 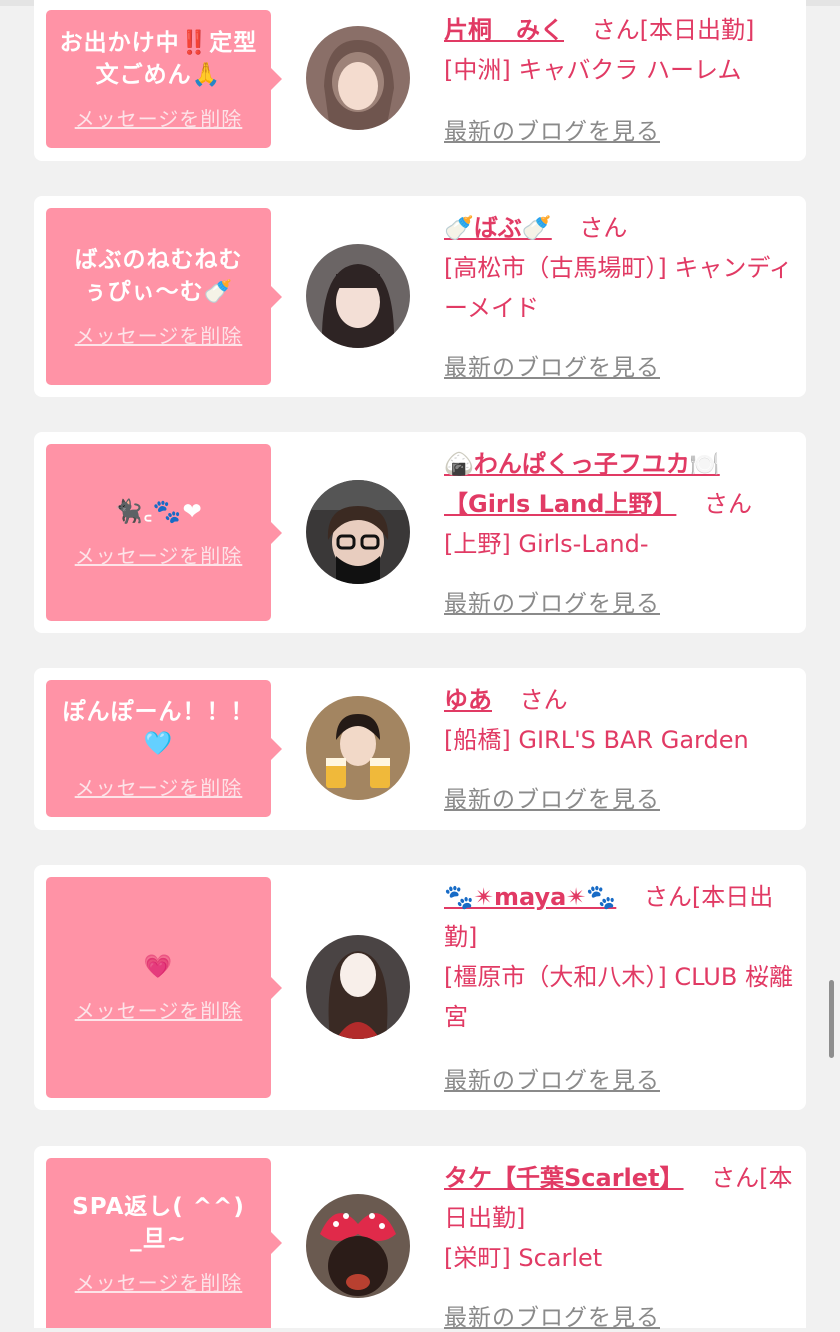 I want to click on message-bubble: お出かけ中‼️定型文ごめん🙏 メッセージを削除, so click(x=164, y=79).